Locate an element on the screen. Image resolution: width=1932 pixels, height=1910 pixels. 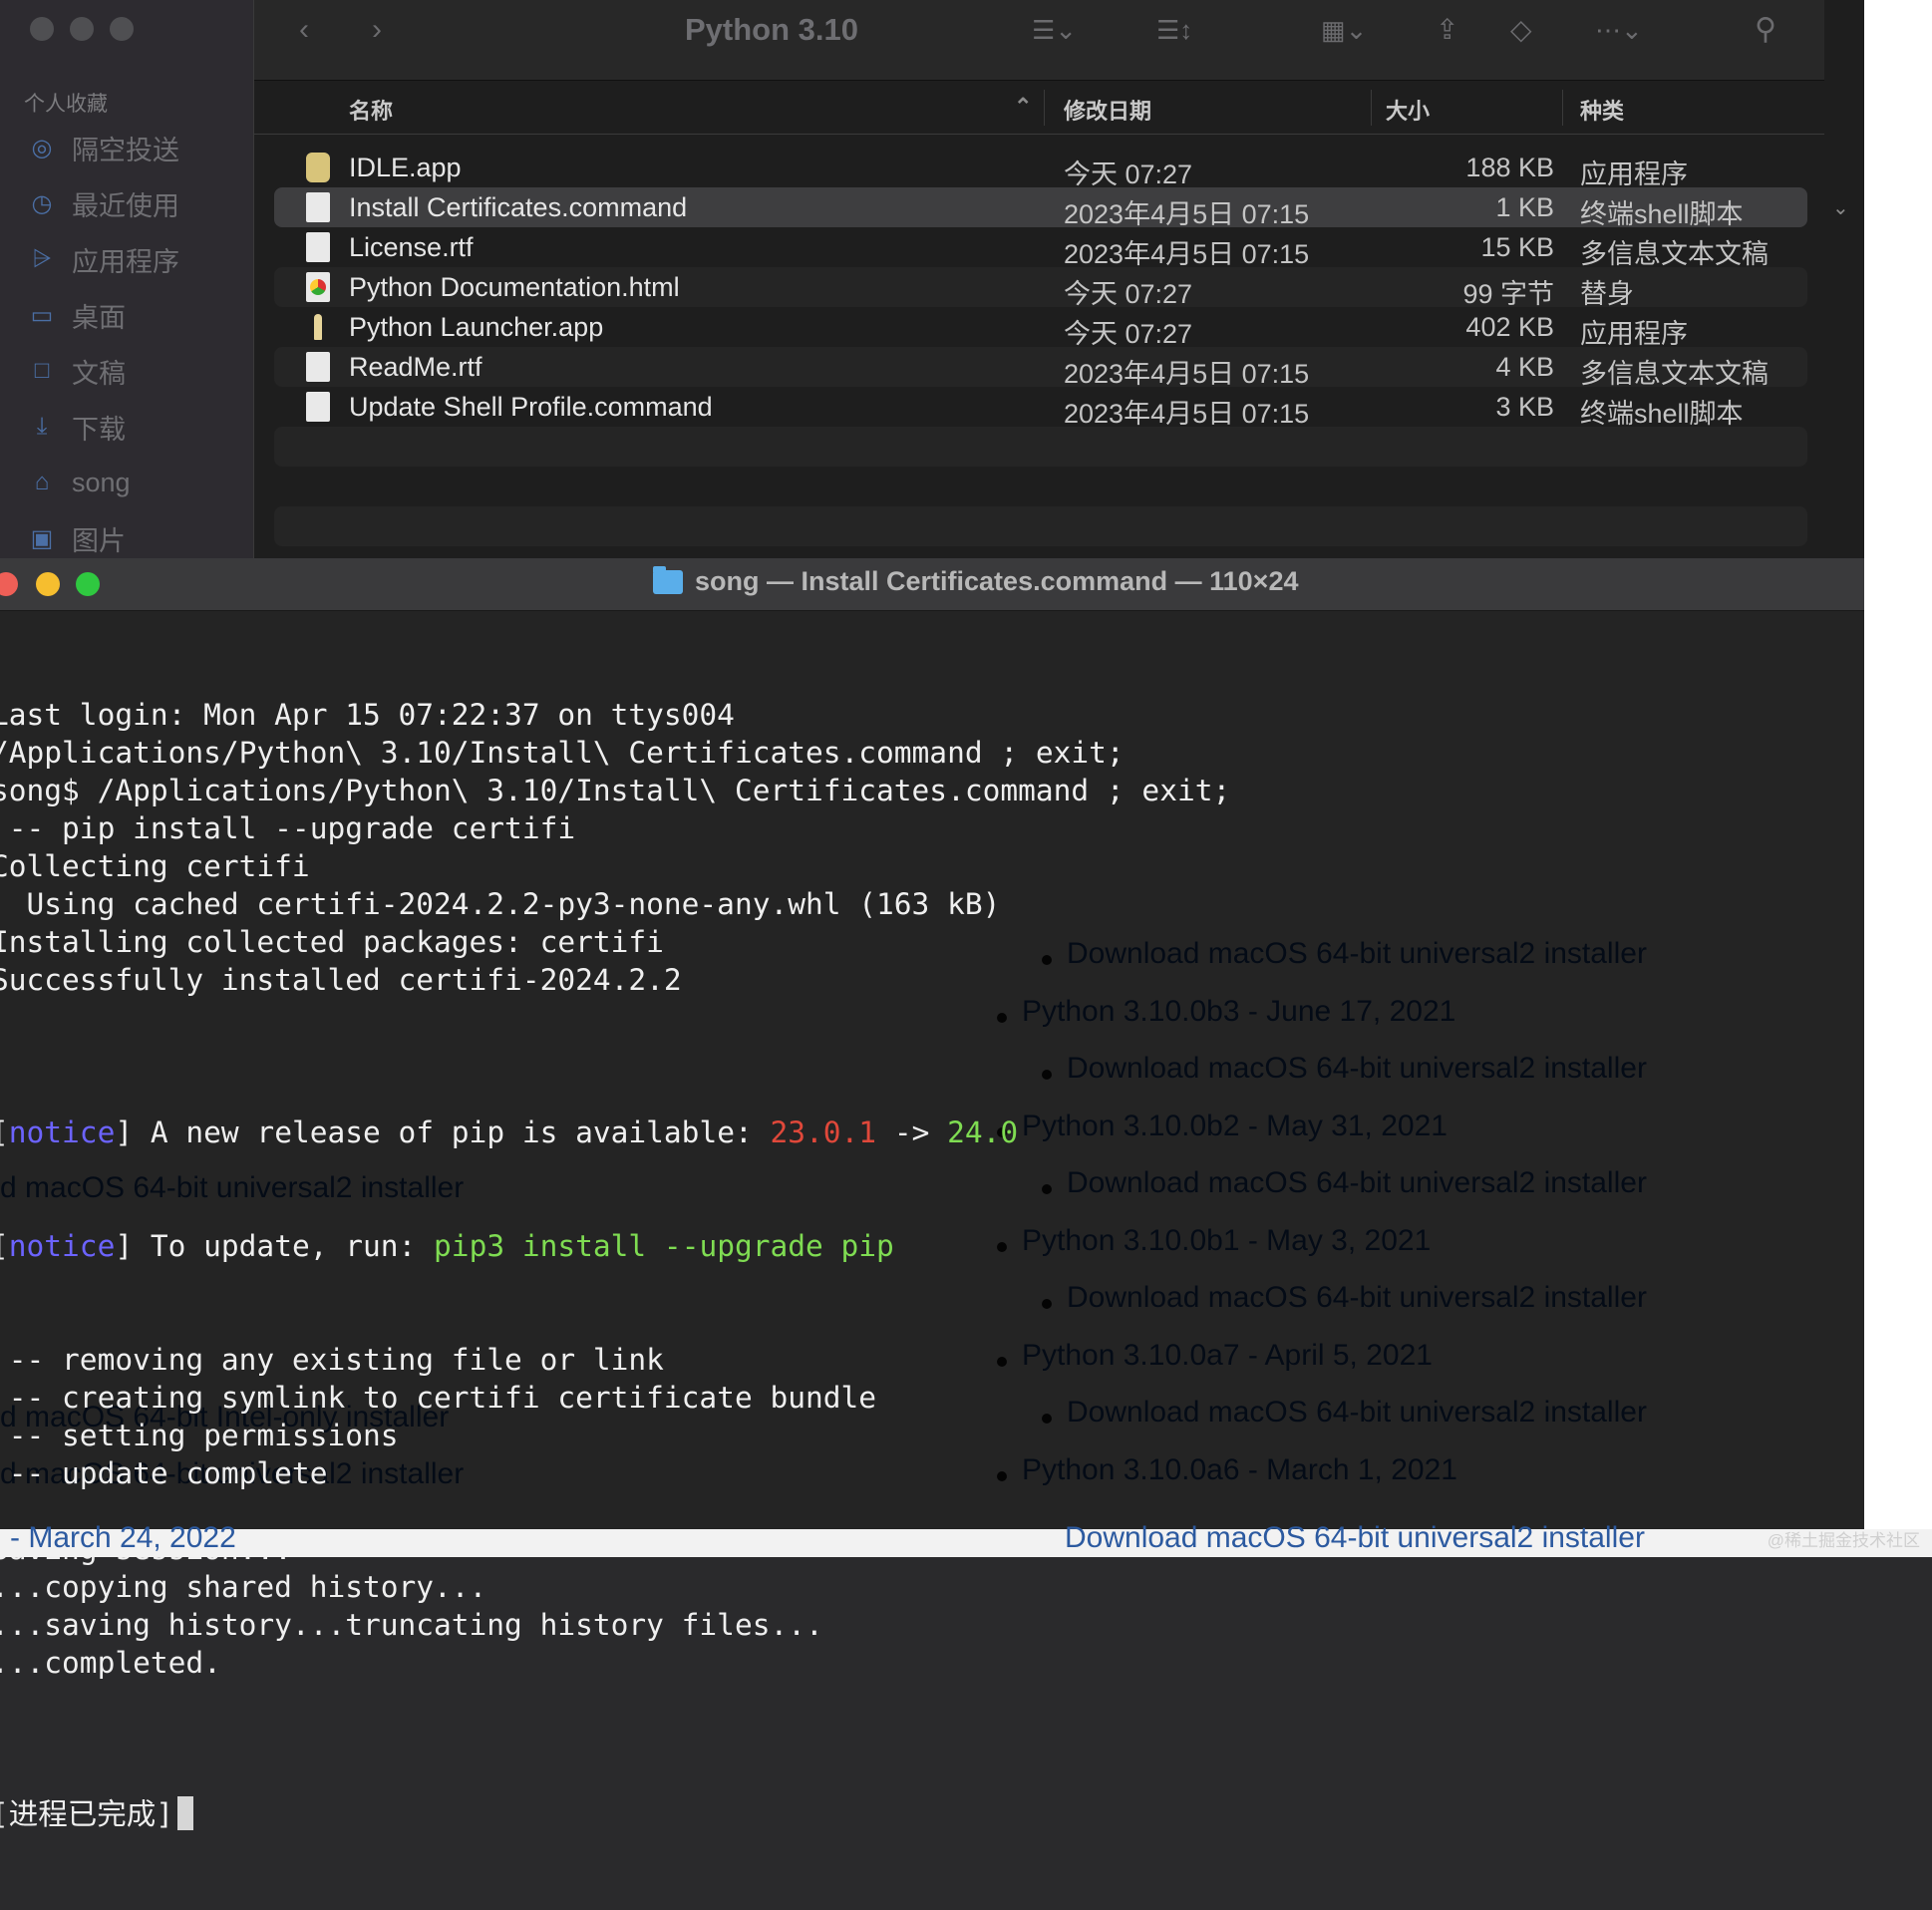
close-button is located at coordinates (42, 29).